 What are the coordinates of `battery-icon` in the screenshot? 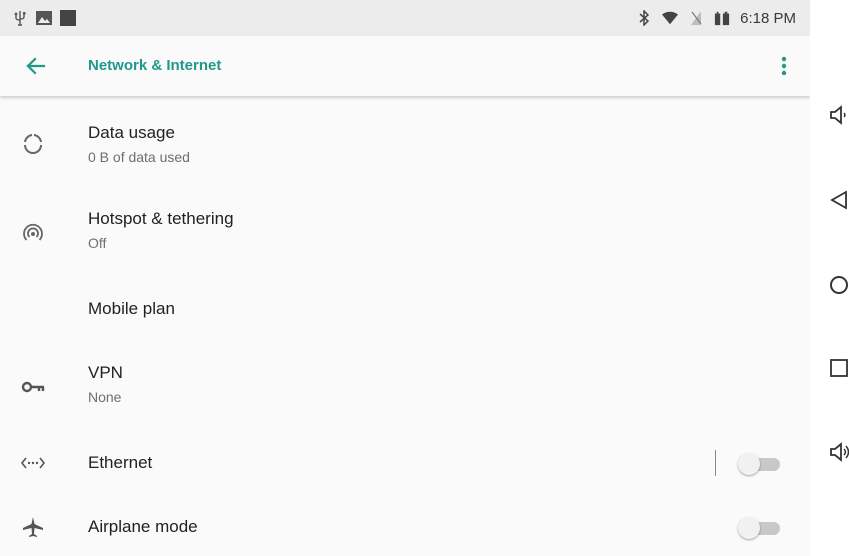 It's located at (722, 18).